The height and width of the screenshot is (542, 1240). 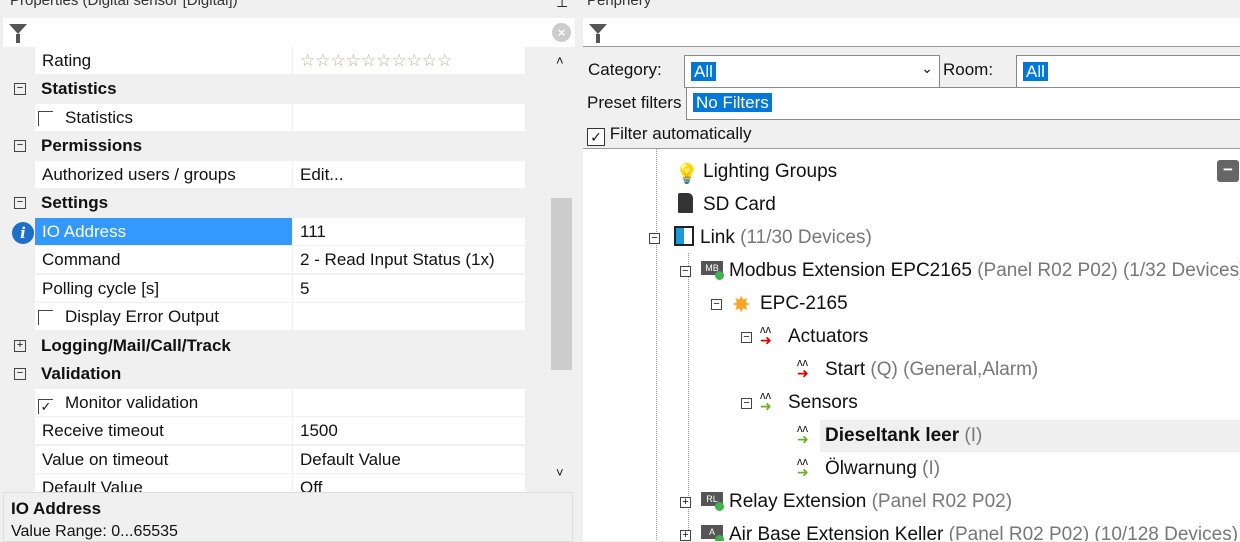 I want to click on receive-label: Receive timeout, so click(x=163, y=430).